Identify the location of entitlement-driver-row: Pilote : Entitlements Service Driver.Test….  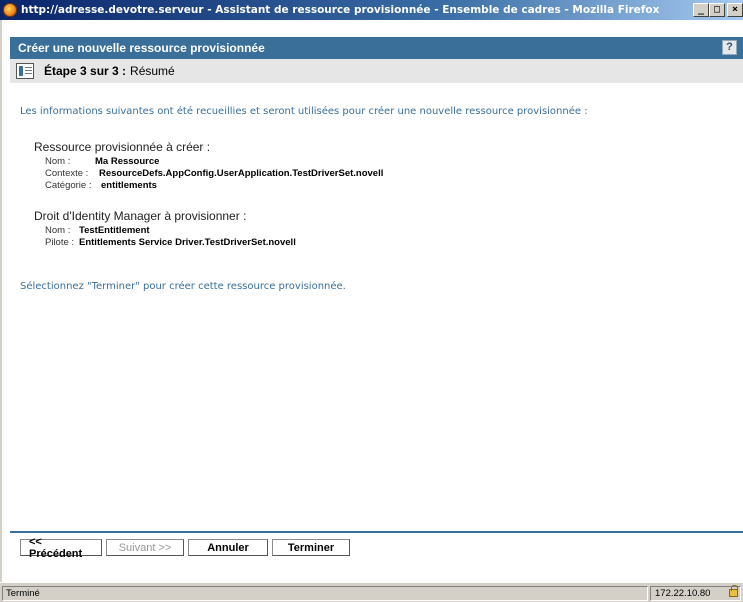
(170, 242).